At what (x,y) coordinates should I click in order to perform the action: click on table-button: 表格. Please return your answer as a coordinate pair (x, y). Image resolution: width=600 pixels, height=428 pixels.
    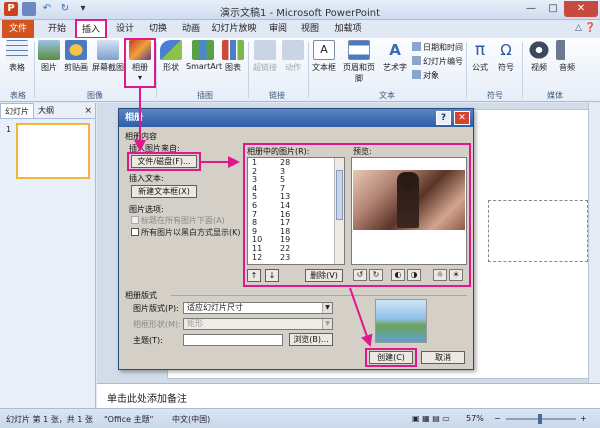
    Looking at the image, I should click on (17, 56).